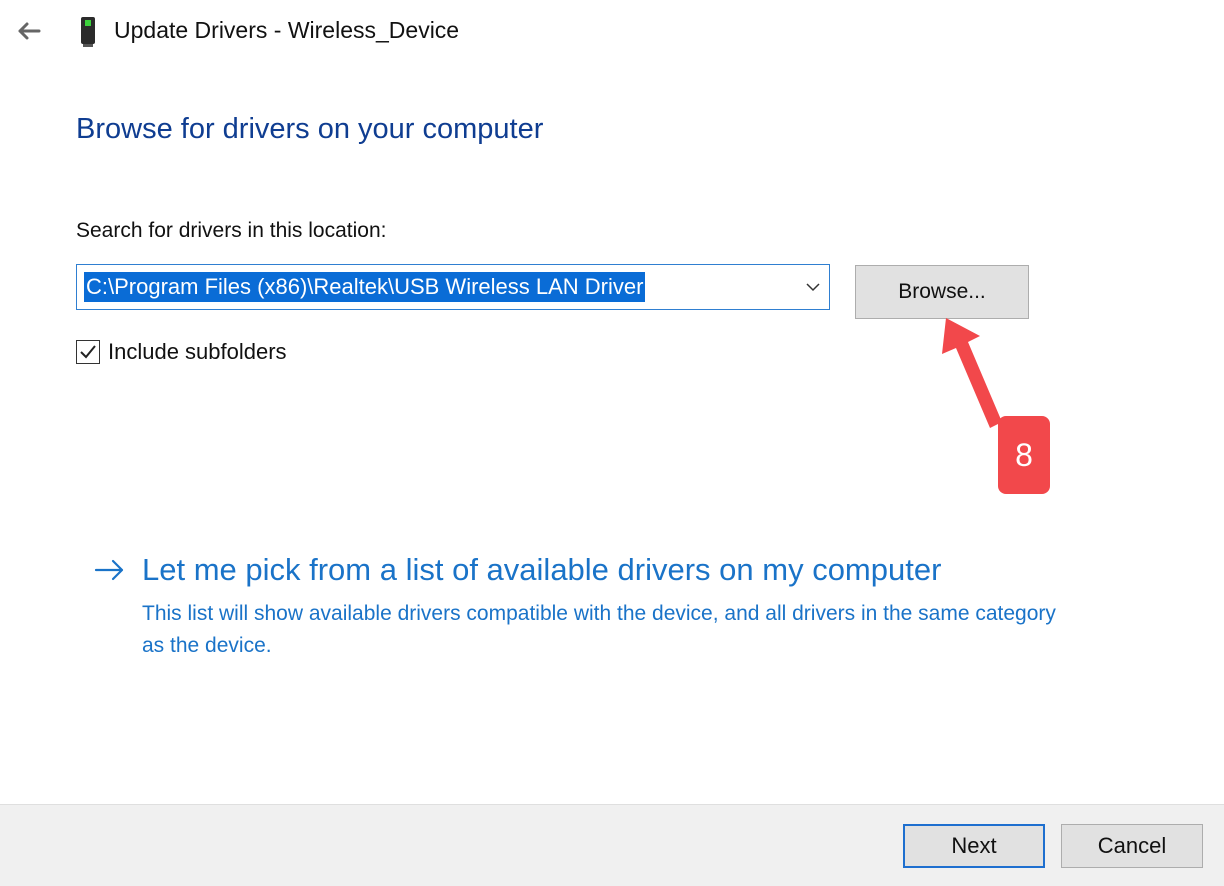 The width and height of the screenshot is (1224, 886). Describe the element at coordinates (231, 230) in the screenshot. I see `search-location-label: Search for drivers in this location:` at that location.